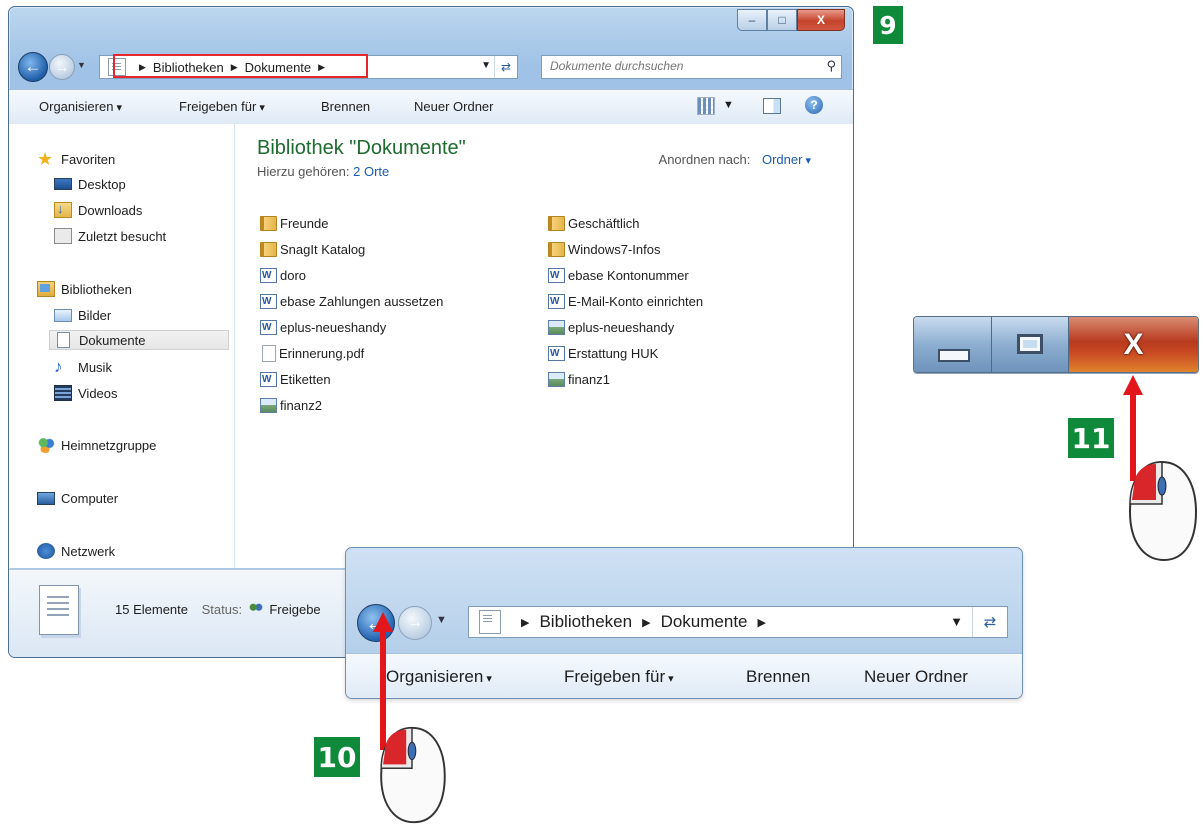 This screenshot has height=829, width=1203. What do you see at coordinates (122, 236) in the screenshot?
I see `nav-label: Zuletzt besucht` at bounding box center [122, 236].